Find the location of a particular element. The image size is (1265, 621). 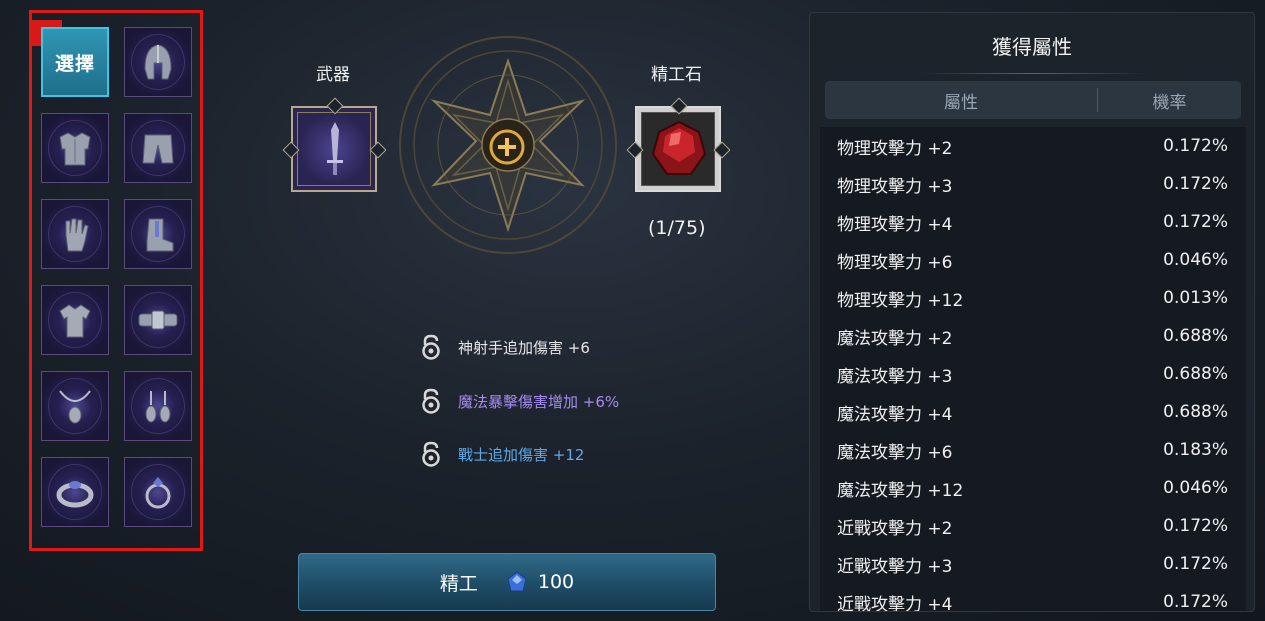

table-row: 魔法攻擊力 +6 0.183% is located at coordinates (1033, 450).